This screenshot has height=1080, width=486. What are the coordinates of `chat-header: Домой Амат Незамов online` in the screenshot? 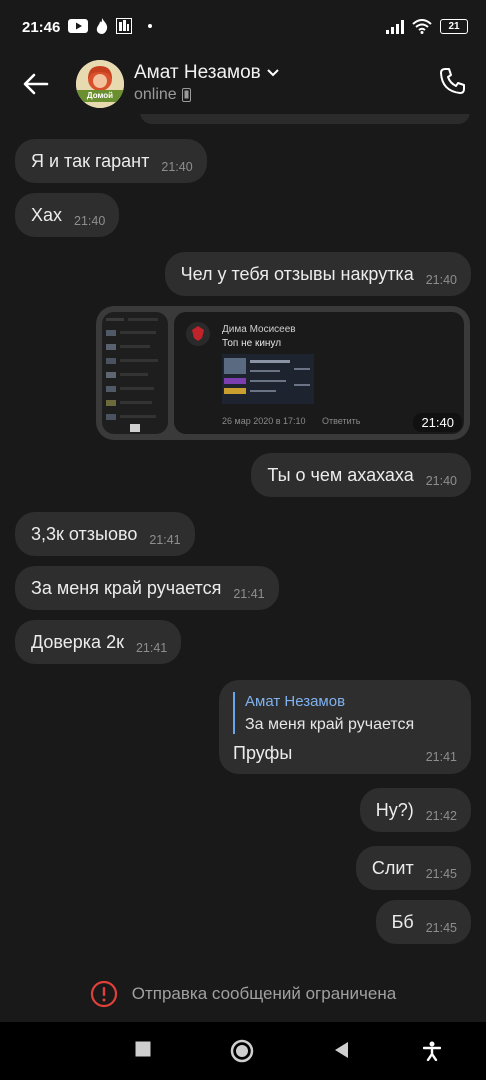 It's located at (243, 86).